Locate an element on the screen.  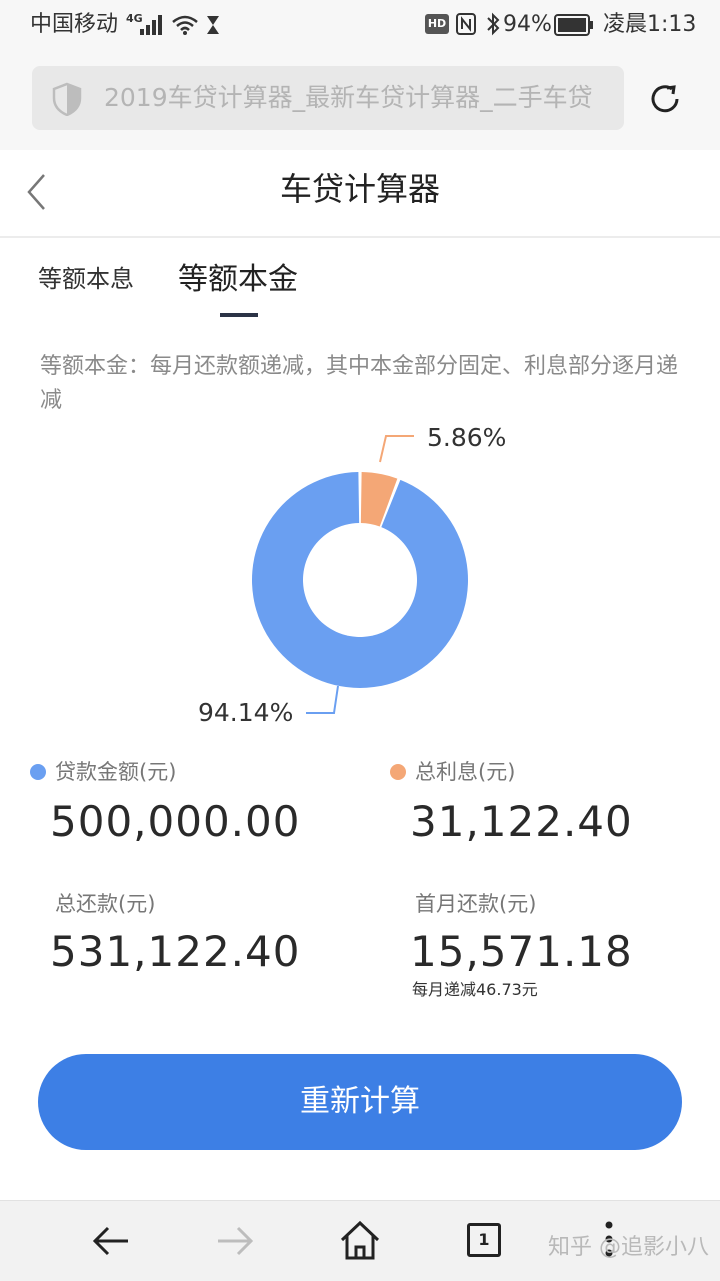
donut-chart is located at coordinates (360, 580).